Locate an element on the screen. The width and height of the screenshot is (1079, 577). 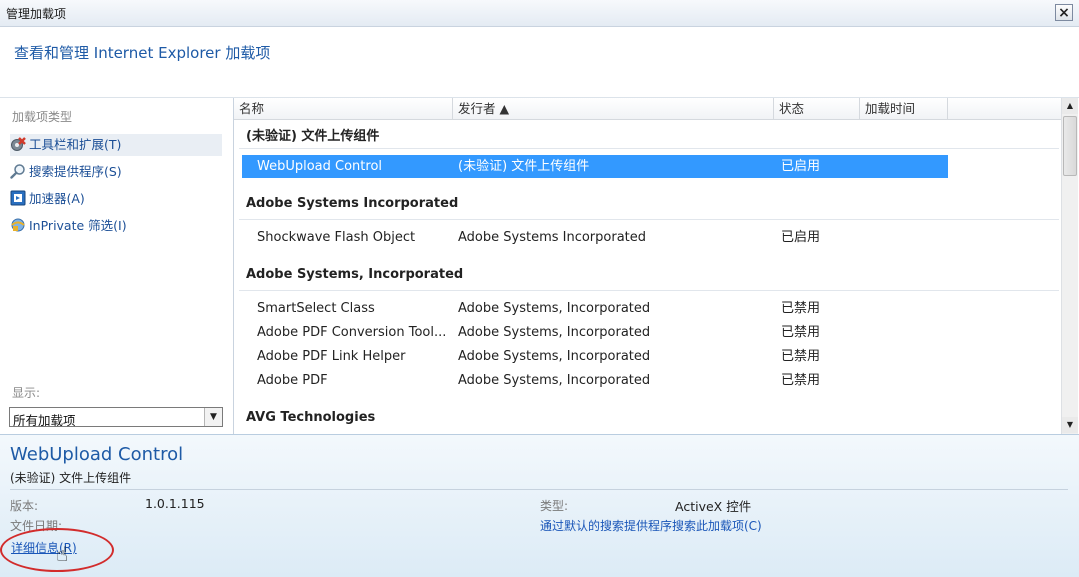
search-icon is located at coordinates (17, 171).